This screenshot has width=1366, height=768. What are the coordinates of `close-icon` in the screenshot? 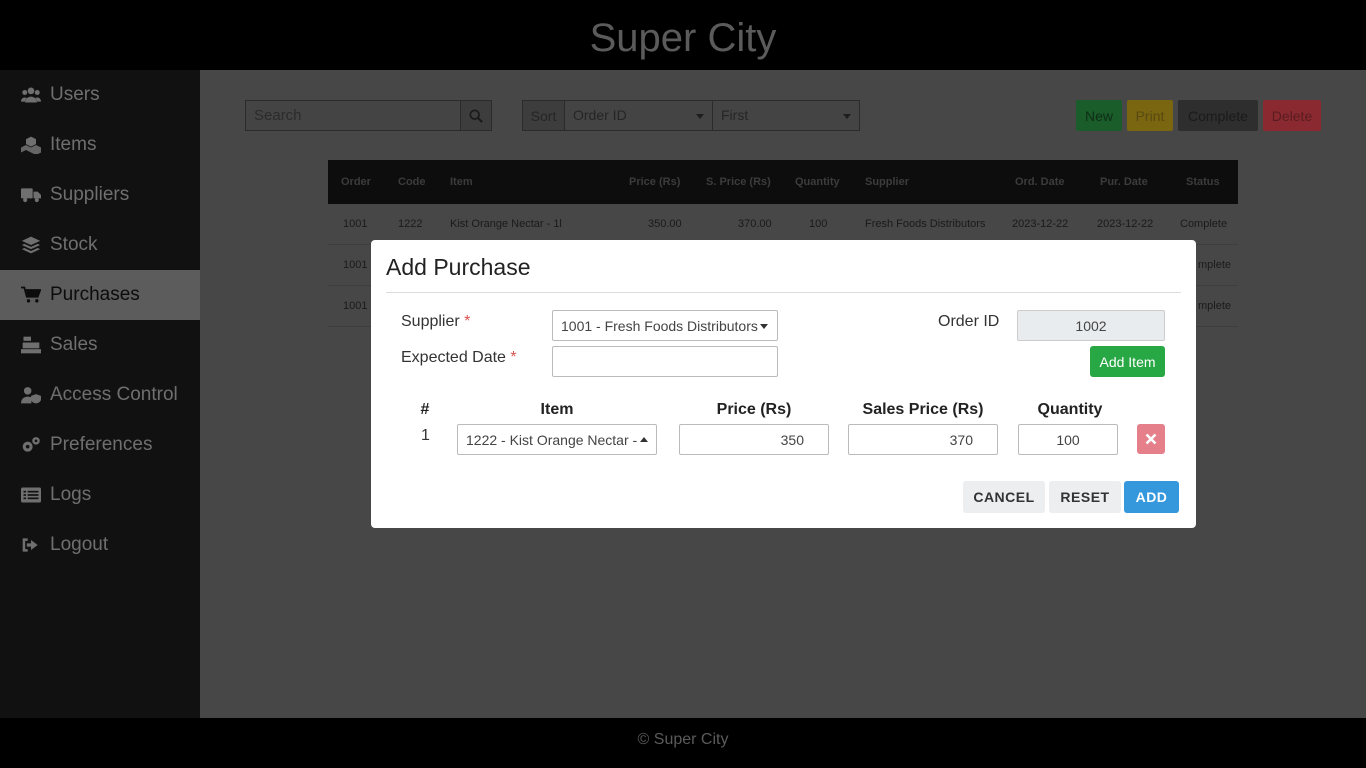 It's located at (1151, 439).